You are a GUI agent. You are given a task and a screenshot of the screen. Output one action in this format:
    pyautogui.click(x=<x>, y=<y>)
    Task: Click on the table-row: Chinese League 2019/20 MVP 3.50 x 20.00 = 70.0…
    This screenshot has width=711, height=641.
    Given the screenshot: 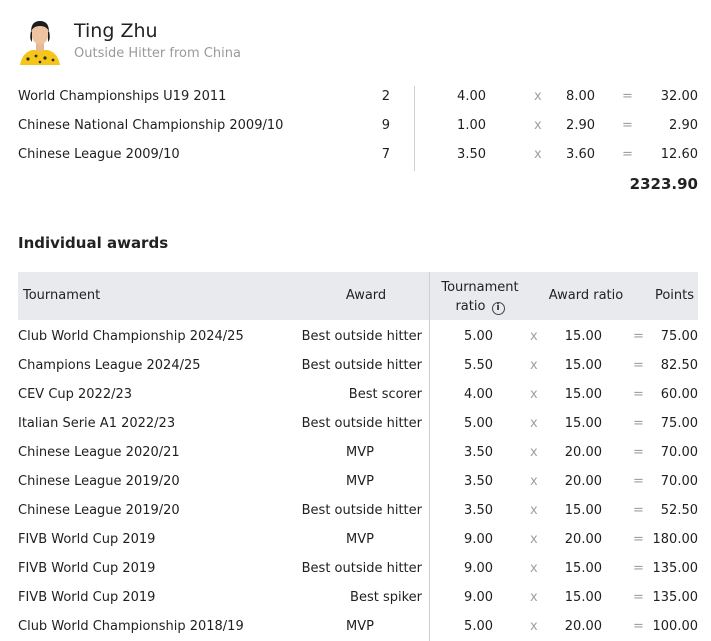 What is the action you would take?
    pyautogui.click(x=358, y=481)
    